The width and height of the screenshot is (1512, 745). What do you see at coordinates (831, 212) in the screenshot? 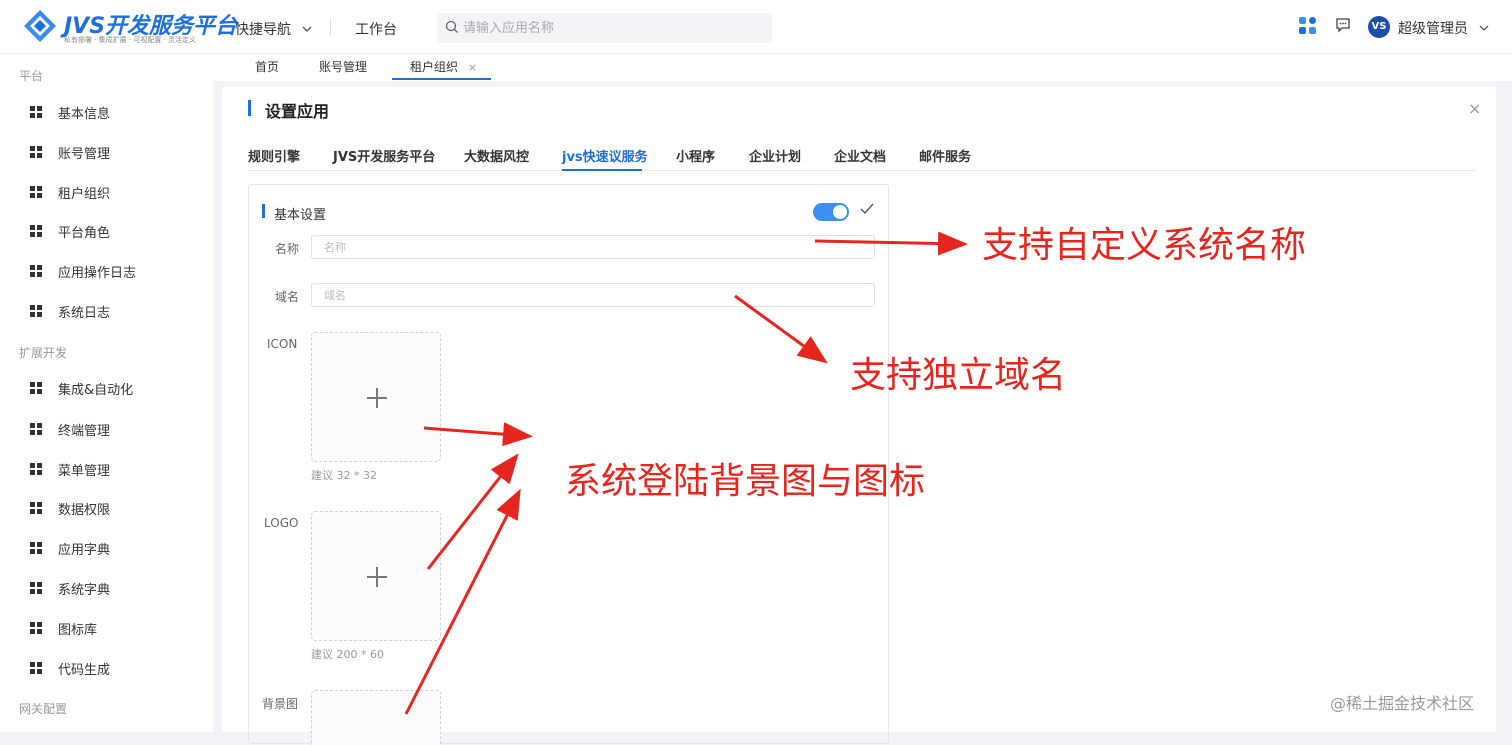
I see `enable-toggle` at bounding box center [831, 212].